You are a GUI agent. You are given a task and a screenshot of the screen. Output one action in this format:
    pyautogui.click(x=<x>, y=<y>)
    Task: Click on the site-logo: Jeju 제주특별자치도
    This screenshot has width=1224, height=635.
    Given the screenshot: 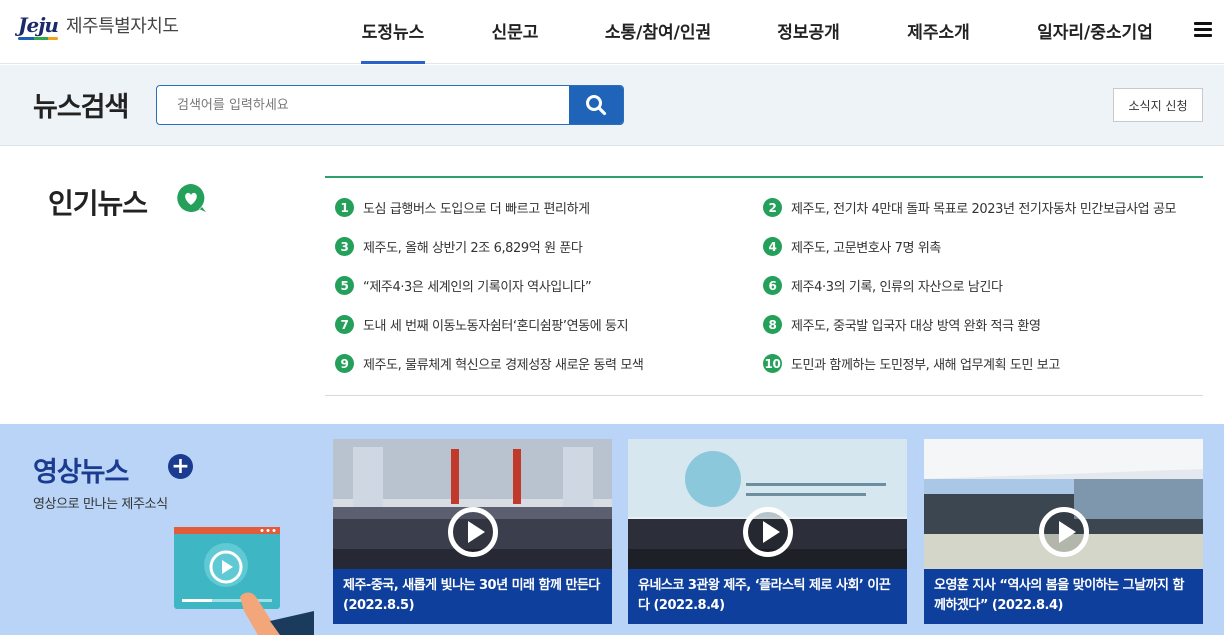 What is the action you would take?
    pyautogui.click(x=98, y=26)
    